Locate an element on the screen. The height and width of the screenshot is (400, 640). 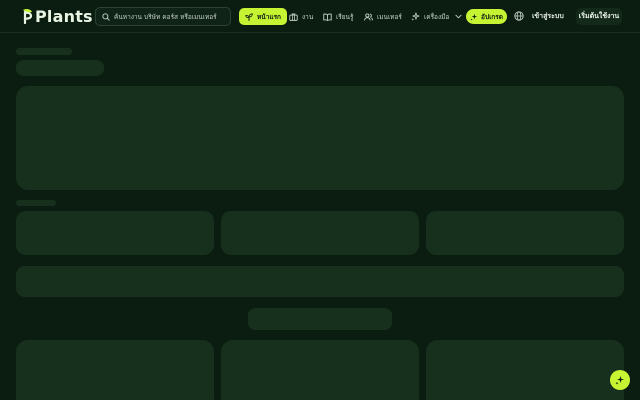
skeleton-banner is located at coordinates (320, 281).